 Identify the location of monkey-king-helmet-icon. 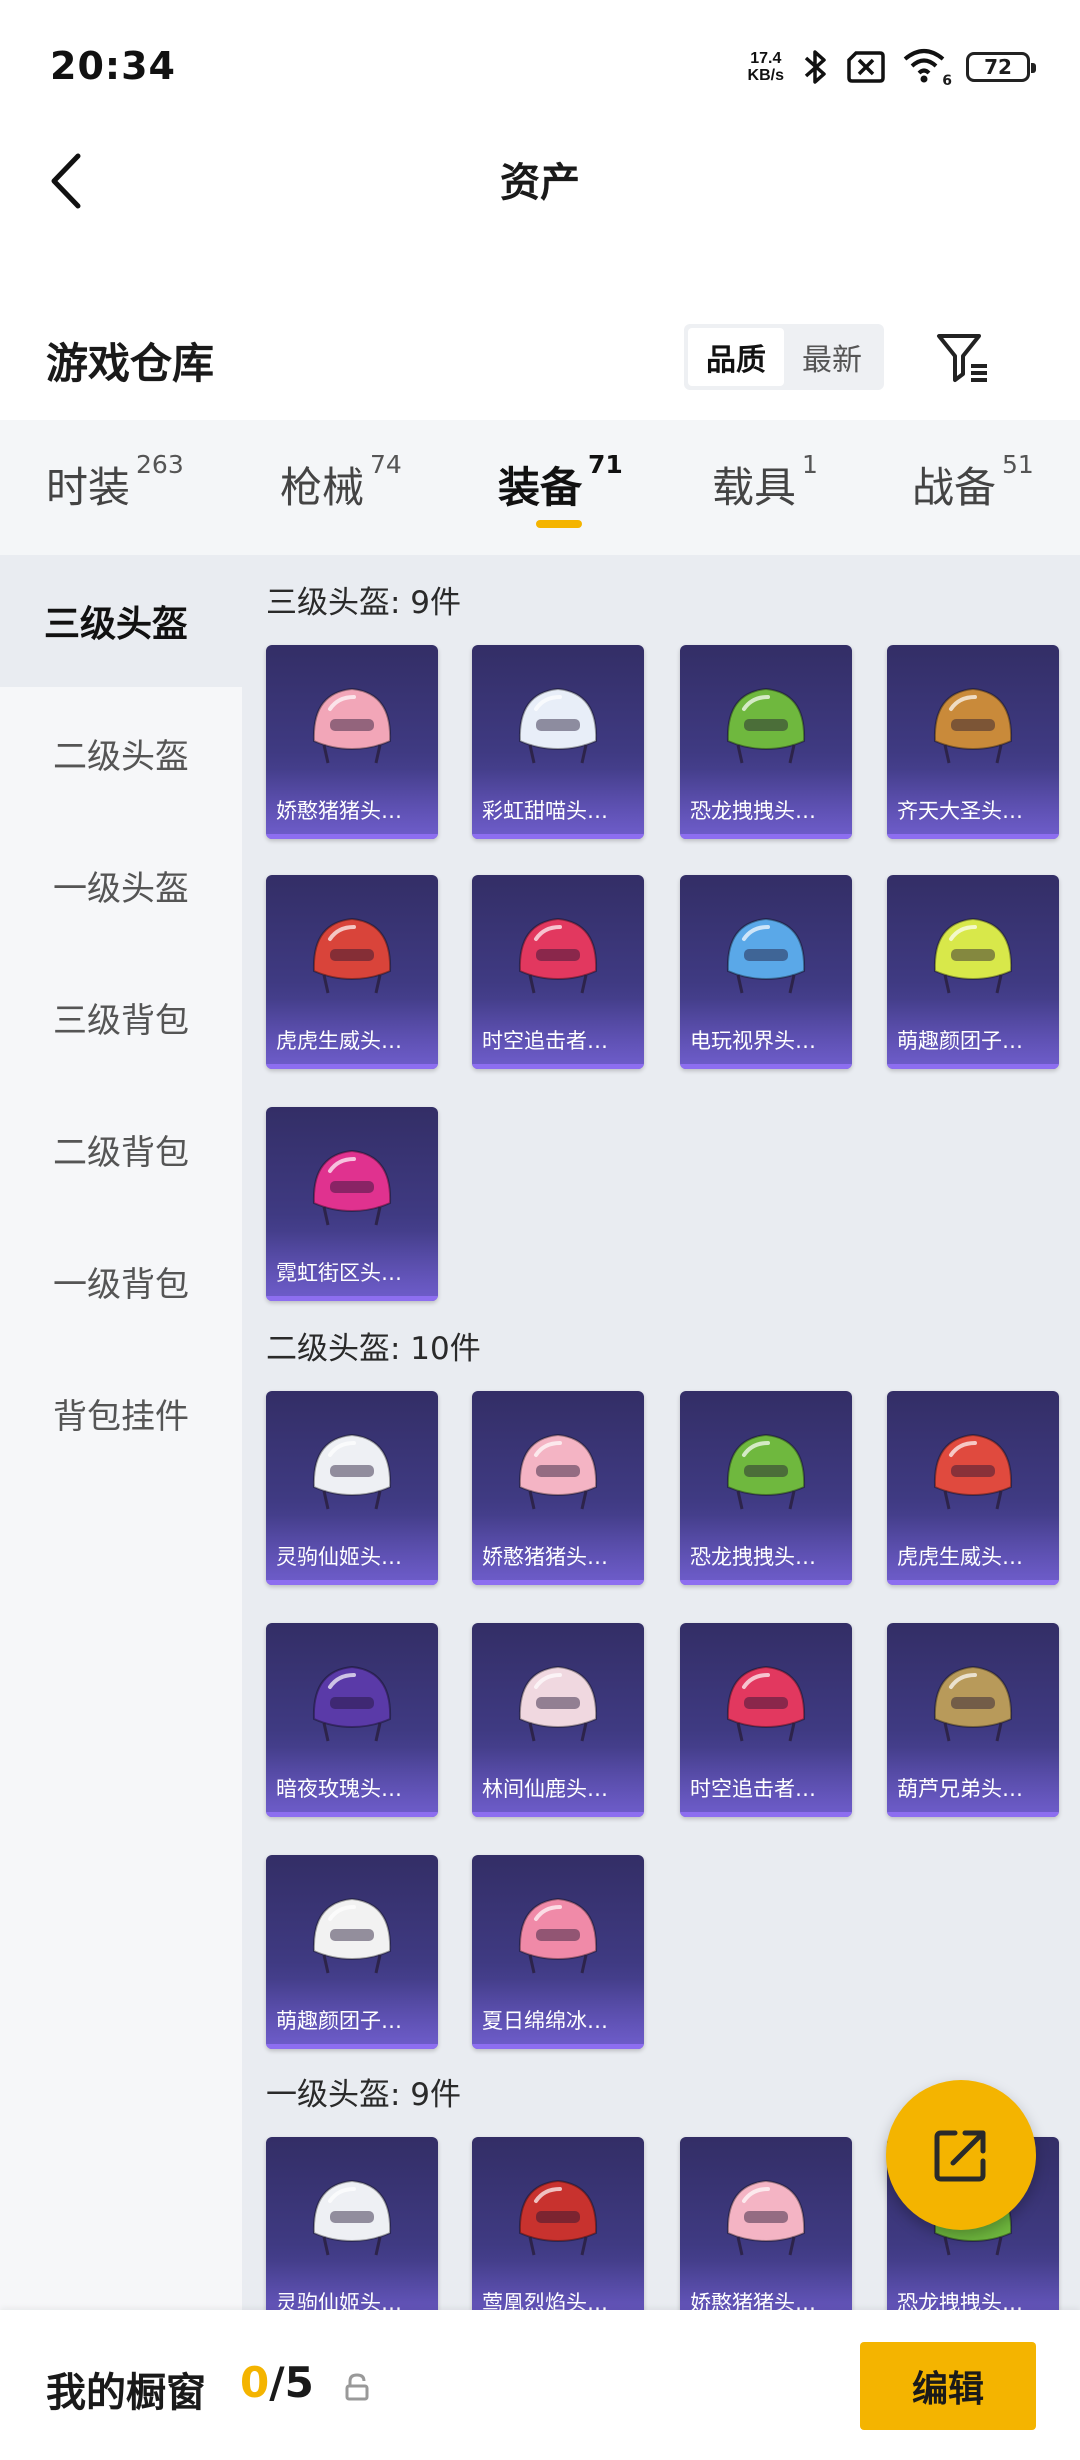
(973, 725).